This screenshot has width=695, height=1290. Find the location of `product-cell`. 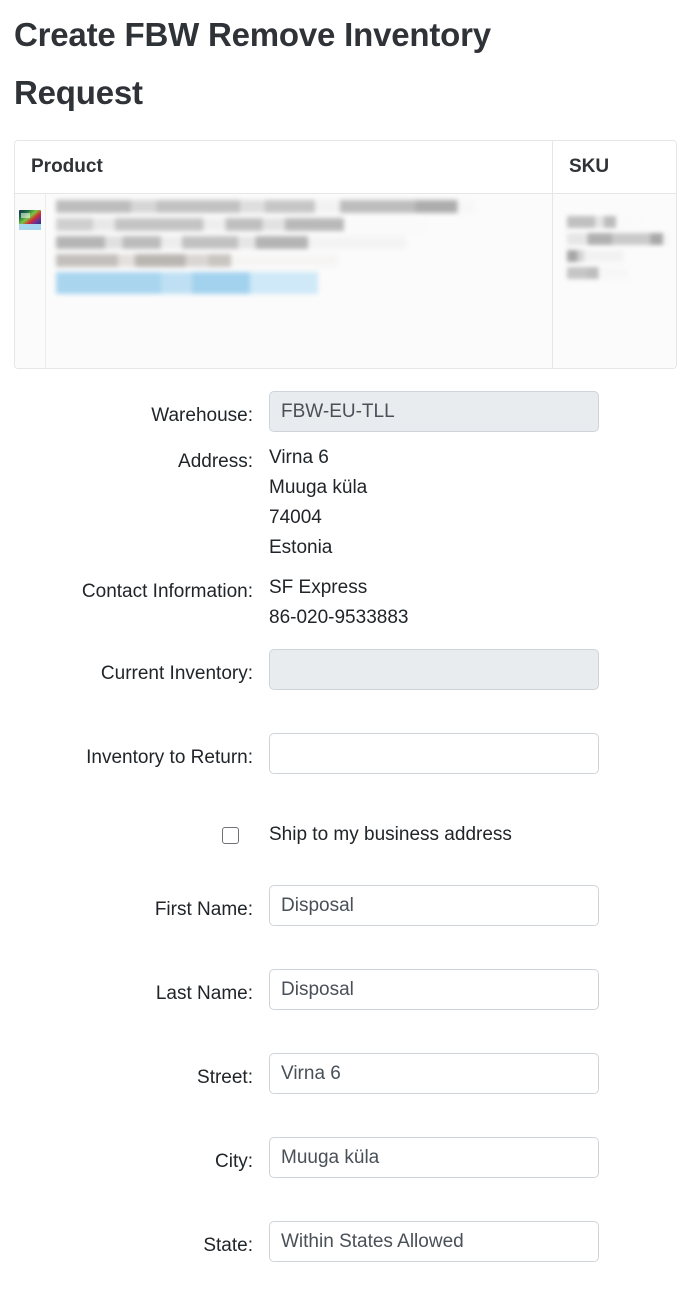

product-cell is located at coordinates (283, 281).